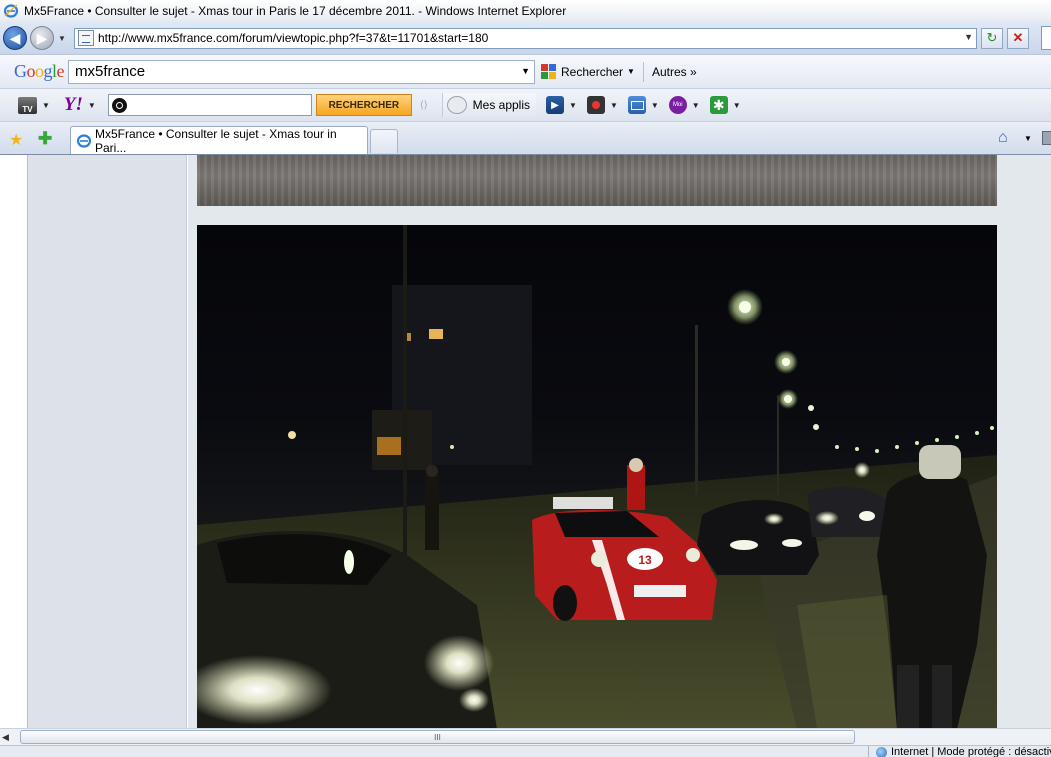  What do you see at coordinates (15, 38) in the screenshot?
I see `back-arrow-icon: ◀` at bounding box center [15, 38].